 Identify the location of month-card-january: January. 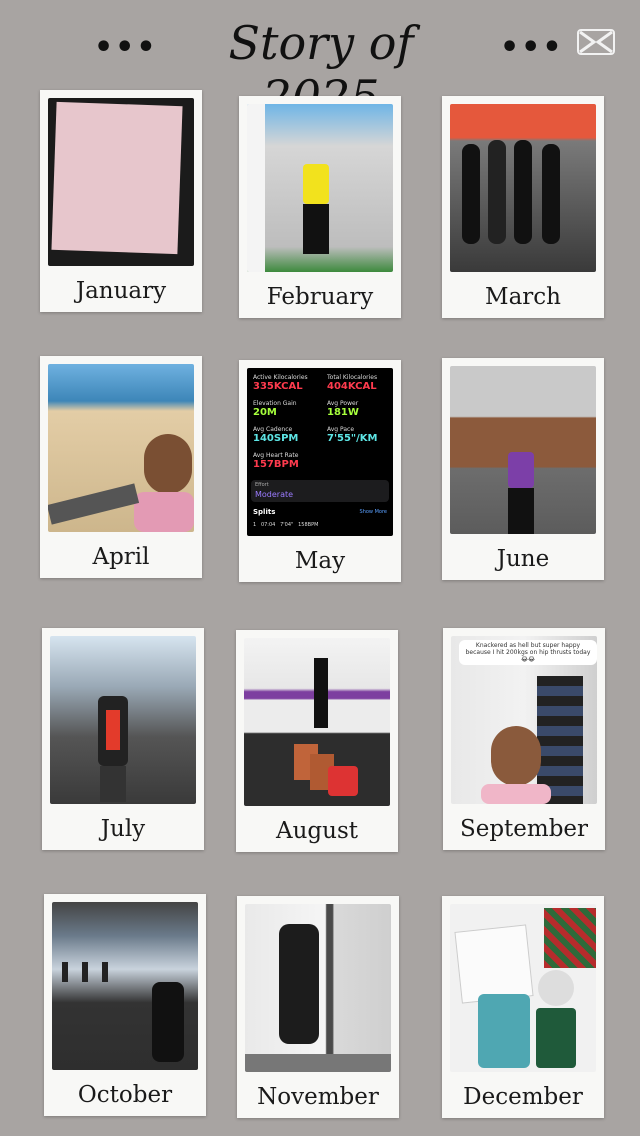
(121, 201).